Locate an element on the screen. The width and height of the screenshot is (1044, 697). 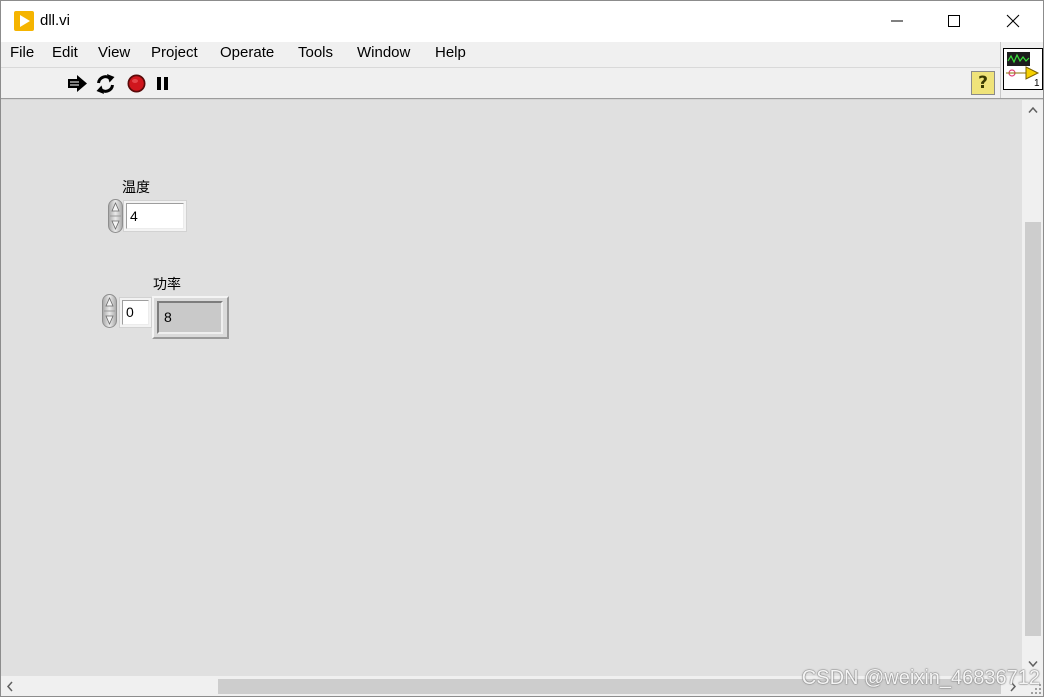
close-button is located at coordinates (1013, 21).